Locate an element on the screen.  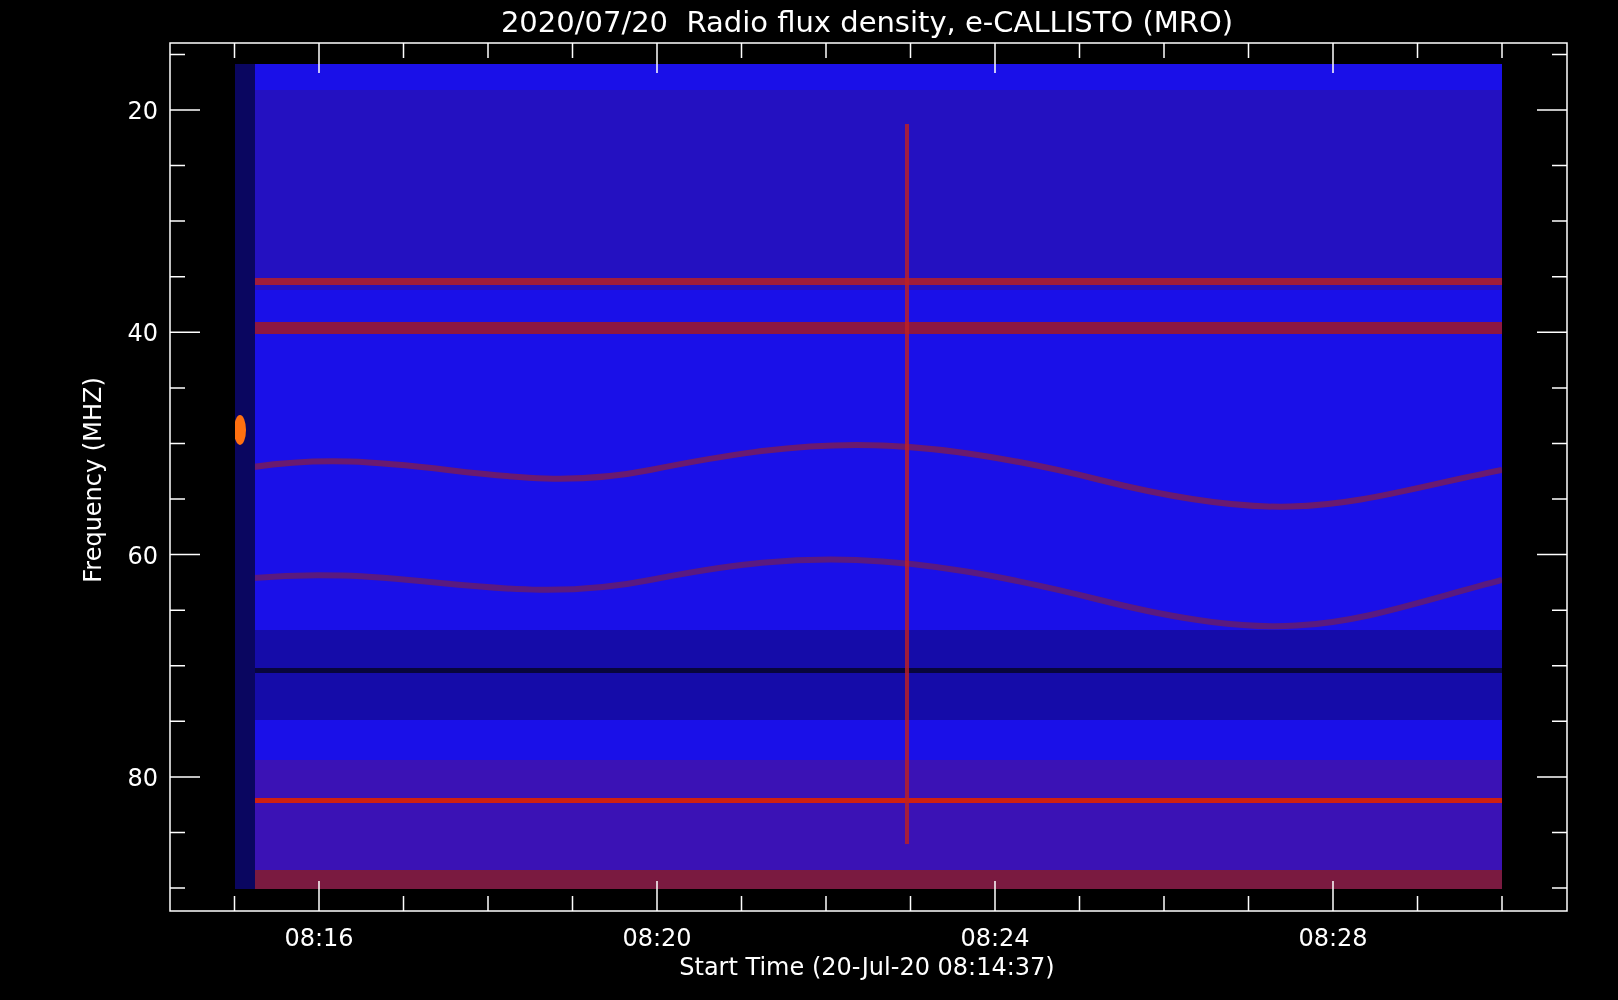
chart-title: 2020/07/20 Radio flux density, e-CALLISTO (MRO) is located at coordinates (867, 22).